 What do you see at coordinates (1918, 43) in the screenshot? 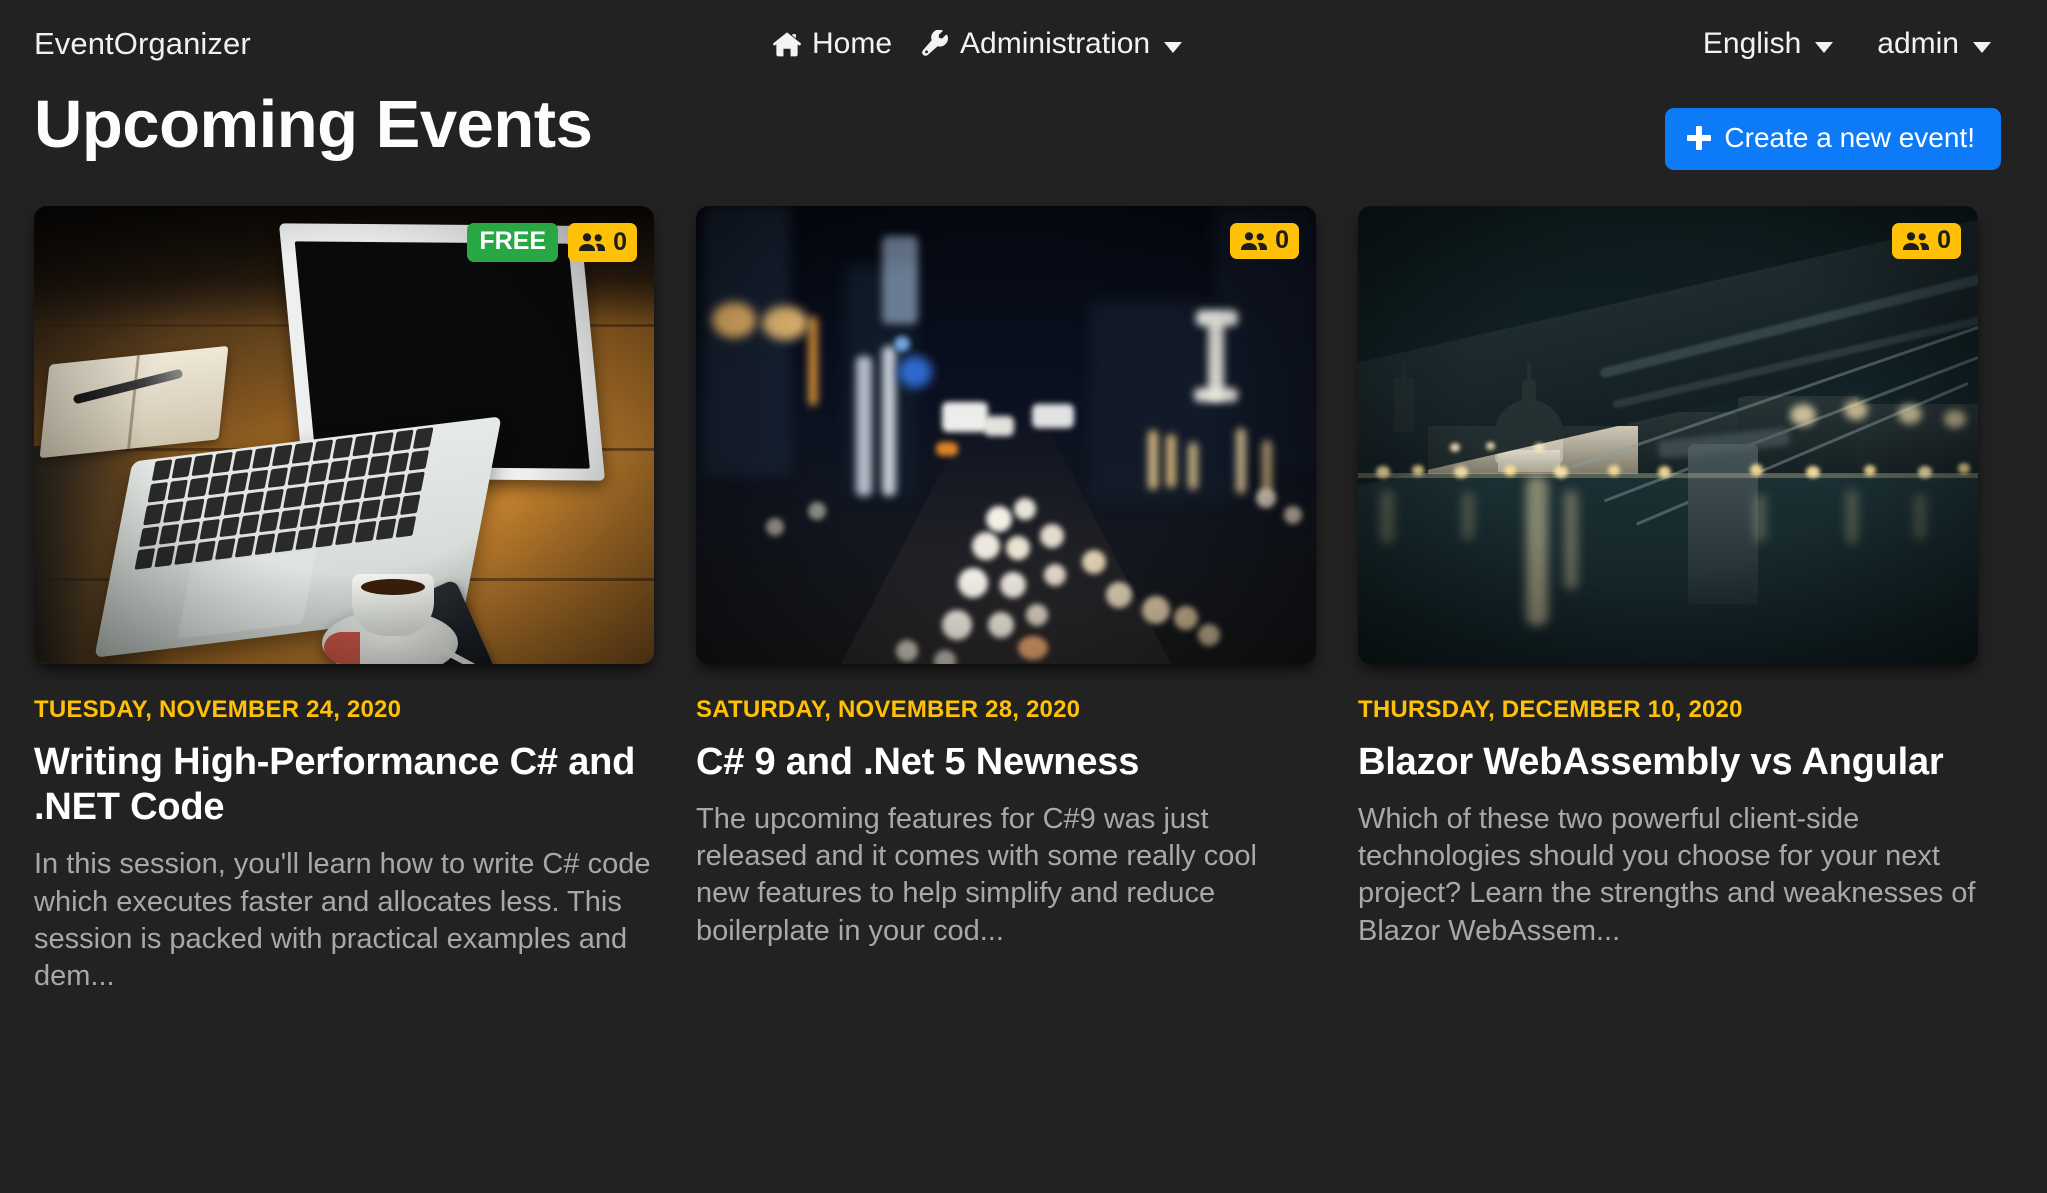
I see `user-menu-label: admin` at bounding box center [1918, 43].